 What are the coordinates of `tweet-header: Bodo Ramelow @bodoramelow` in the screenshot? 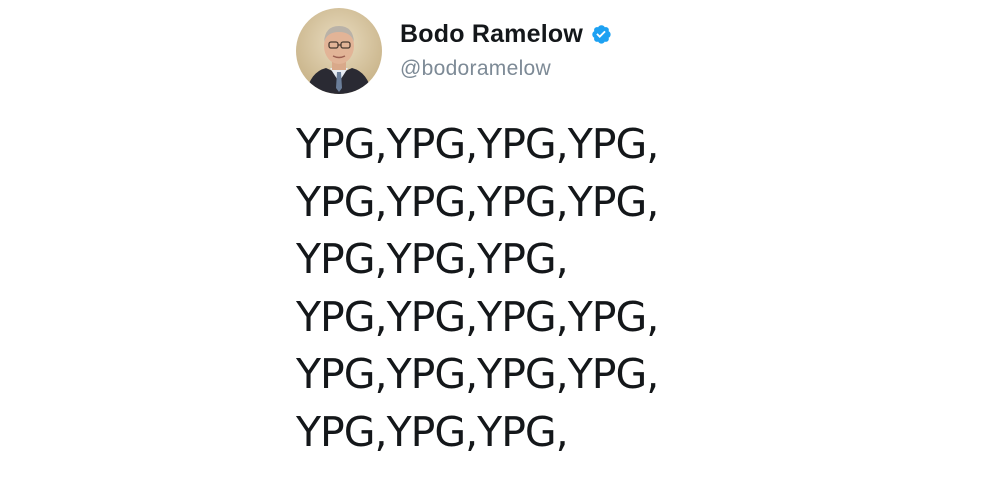 It's located at (506, 51).